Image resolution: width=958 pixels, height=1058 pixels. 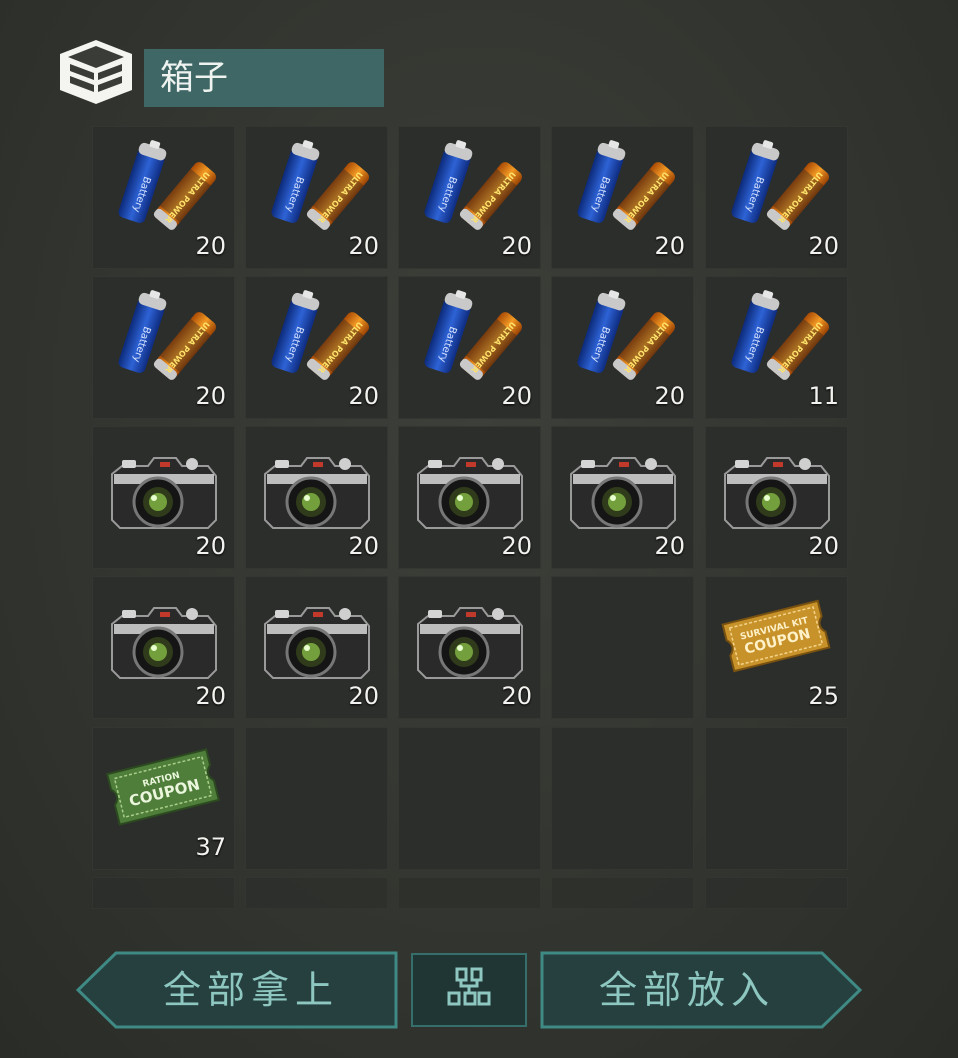 What do you see at coordinates (96, 72) in the screenshot?
I see `box-icon` at bounding box center [96, 72].